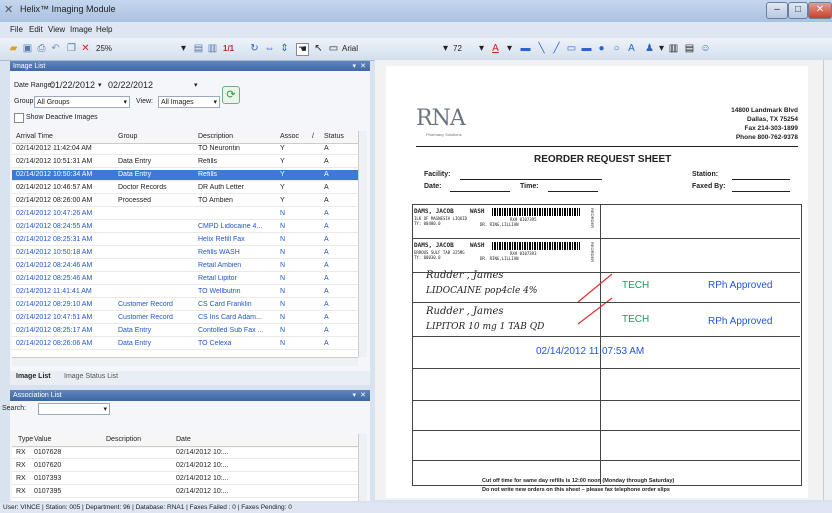 The height and width of the screenshot is (513, 832). I want to click on print-icon: ⎙, so click(41, 48).